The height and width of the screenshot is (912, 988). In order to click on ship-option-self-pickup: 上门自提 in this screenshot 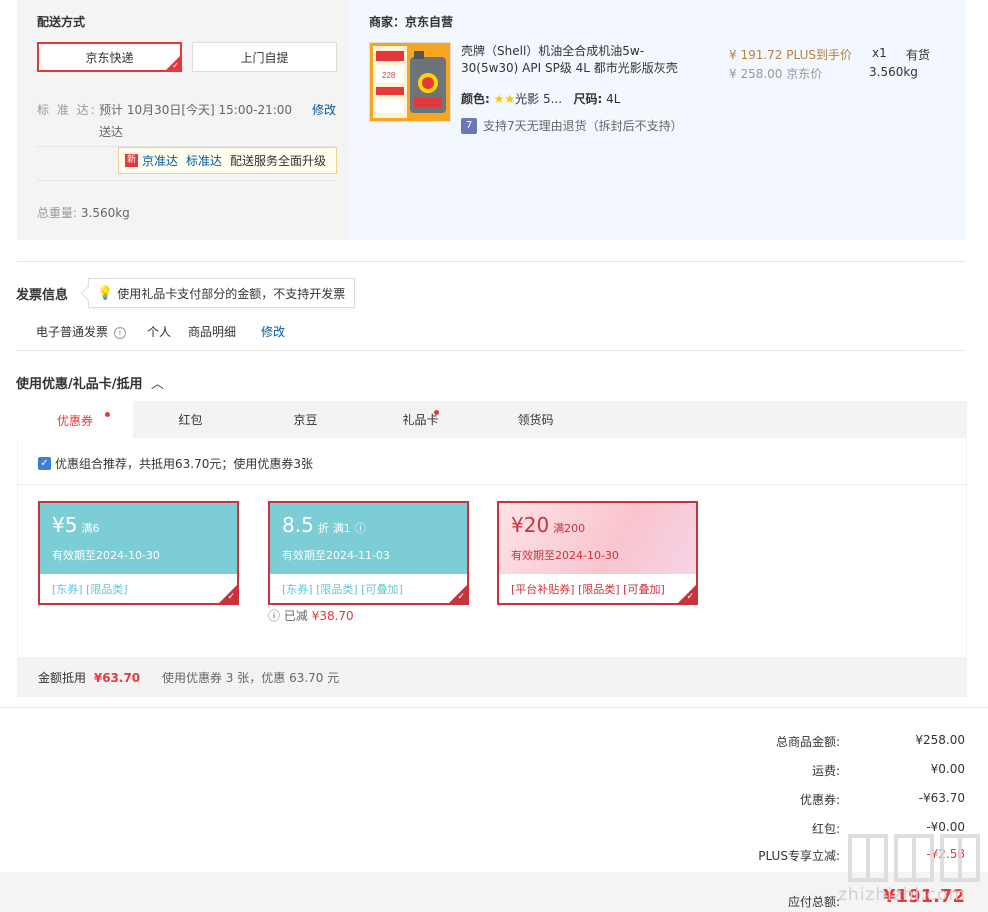, I will do `click(264, 57)`.